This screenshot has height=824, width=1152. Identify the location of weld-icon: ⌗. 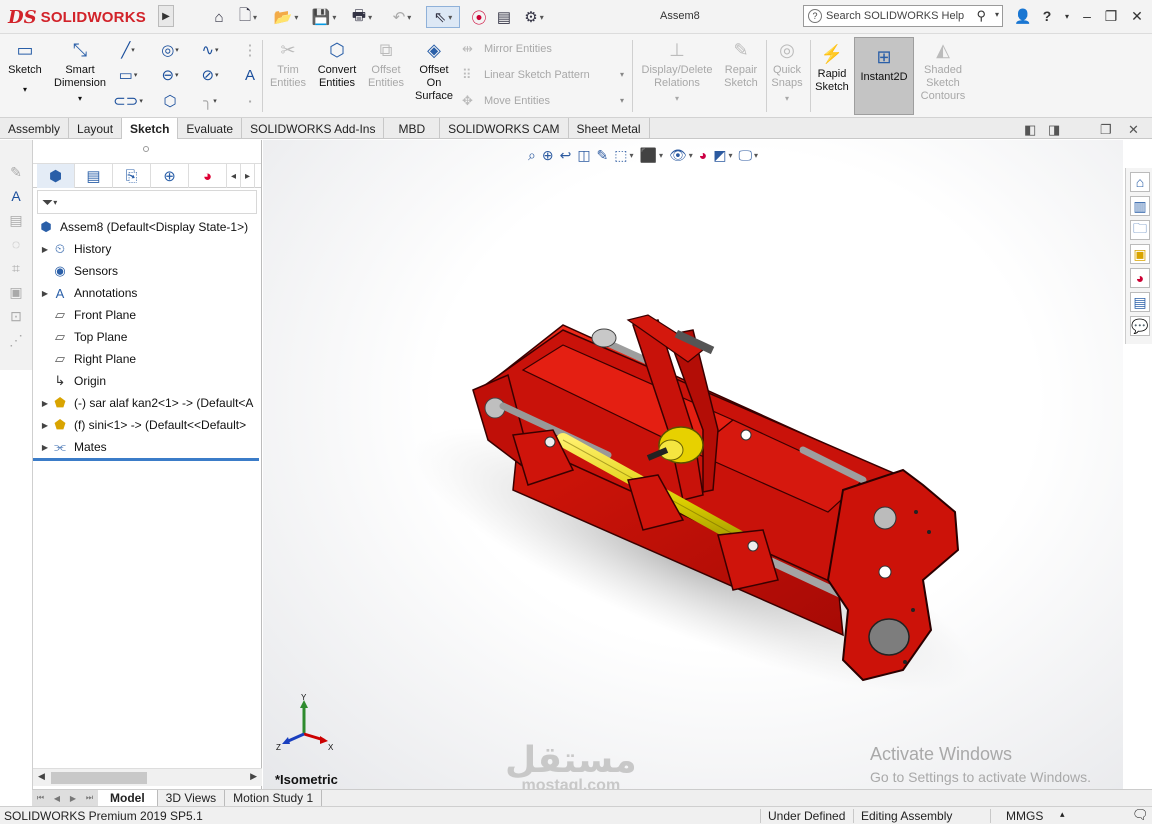
(16, 268).